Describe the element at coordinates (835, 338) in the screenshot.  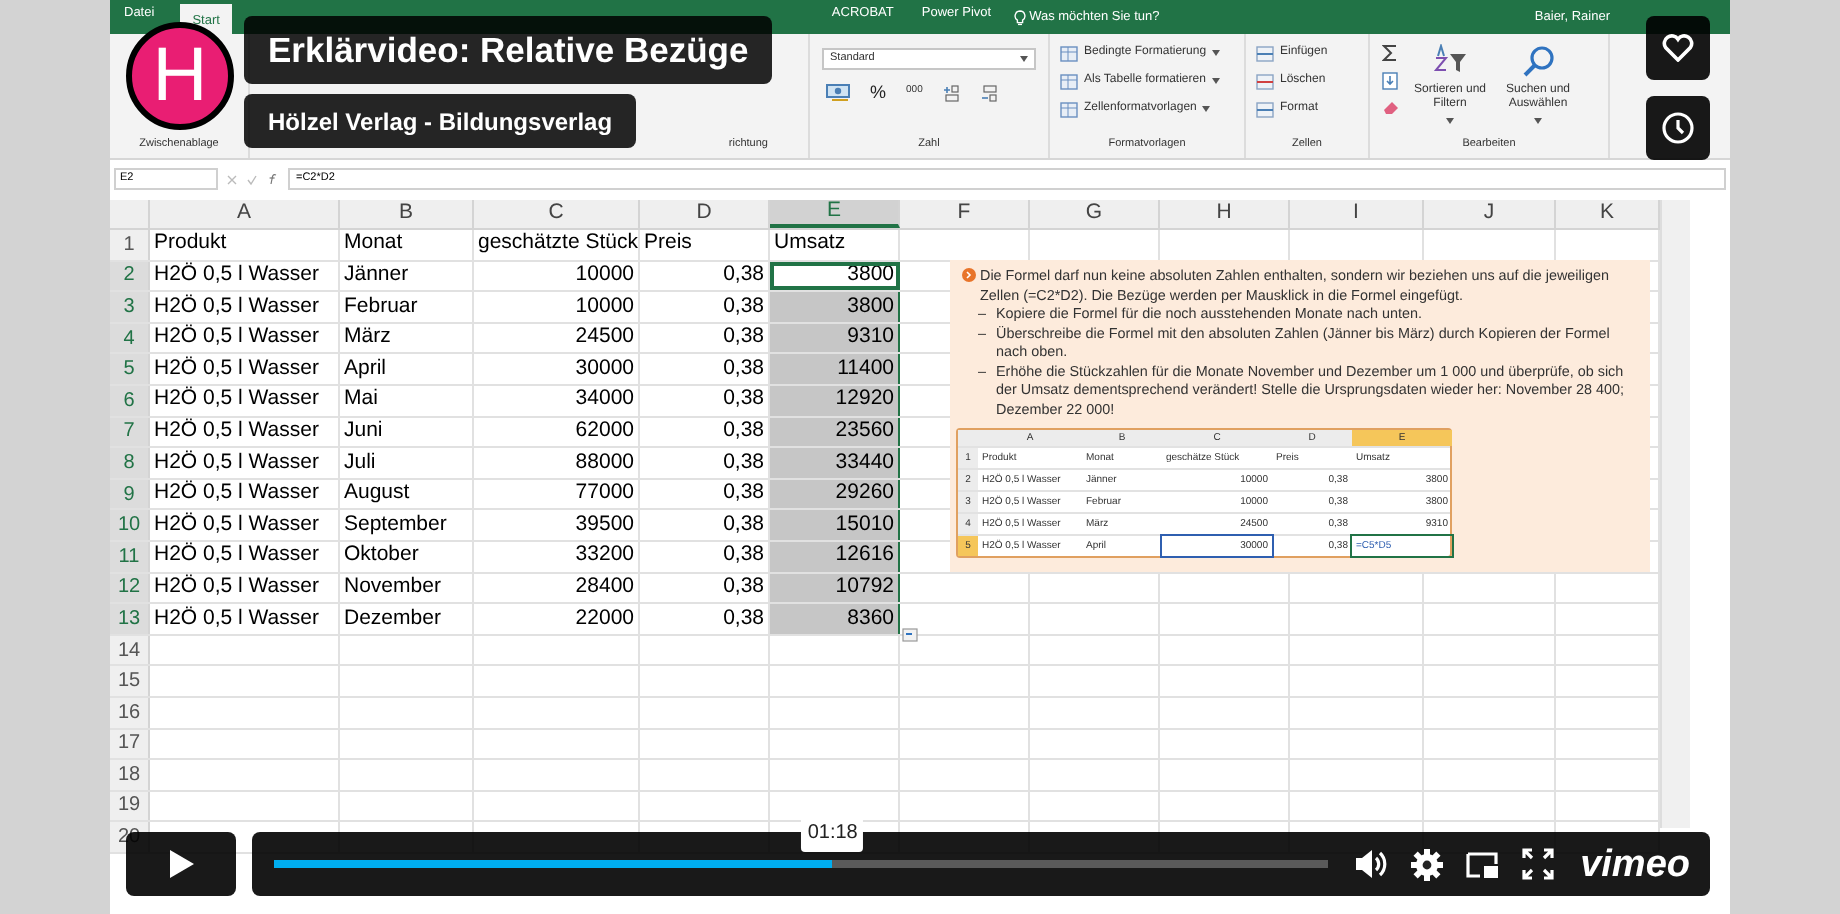
I see `table-cell: 9310` at that location.